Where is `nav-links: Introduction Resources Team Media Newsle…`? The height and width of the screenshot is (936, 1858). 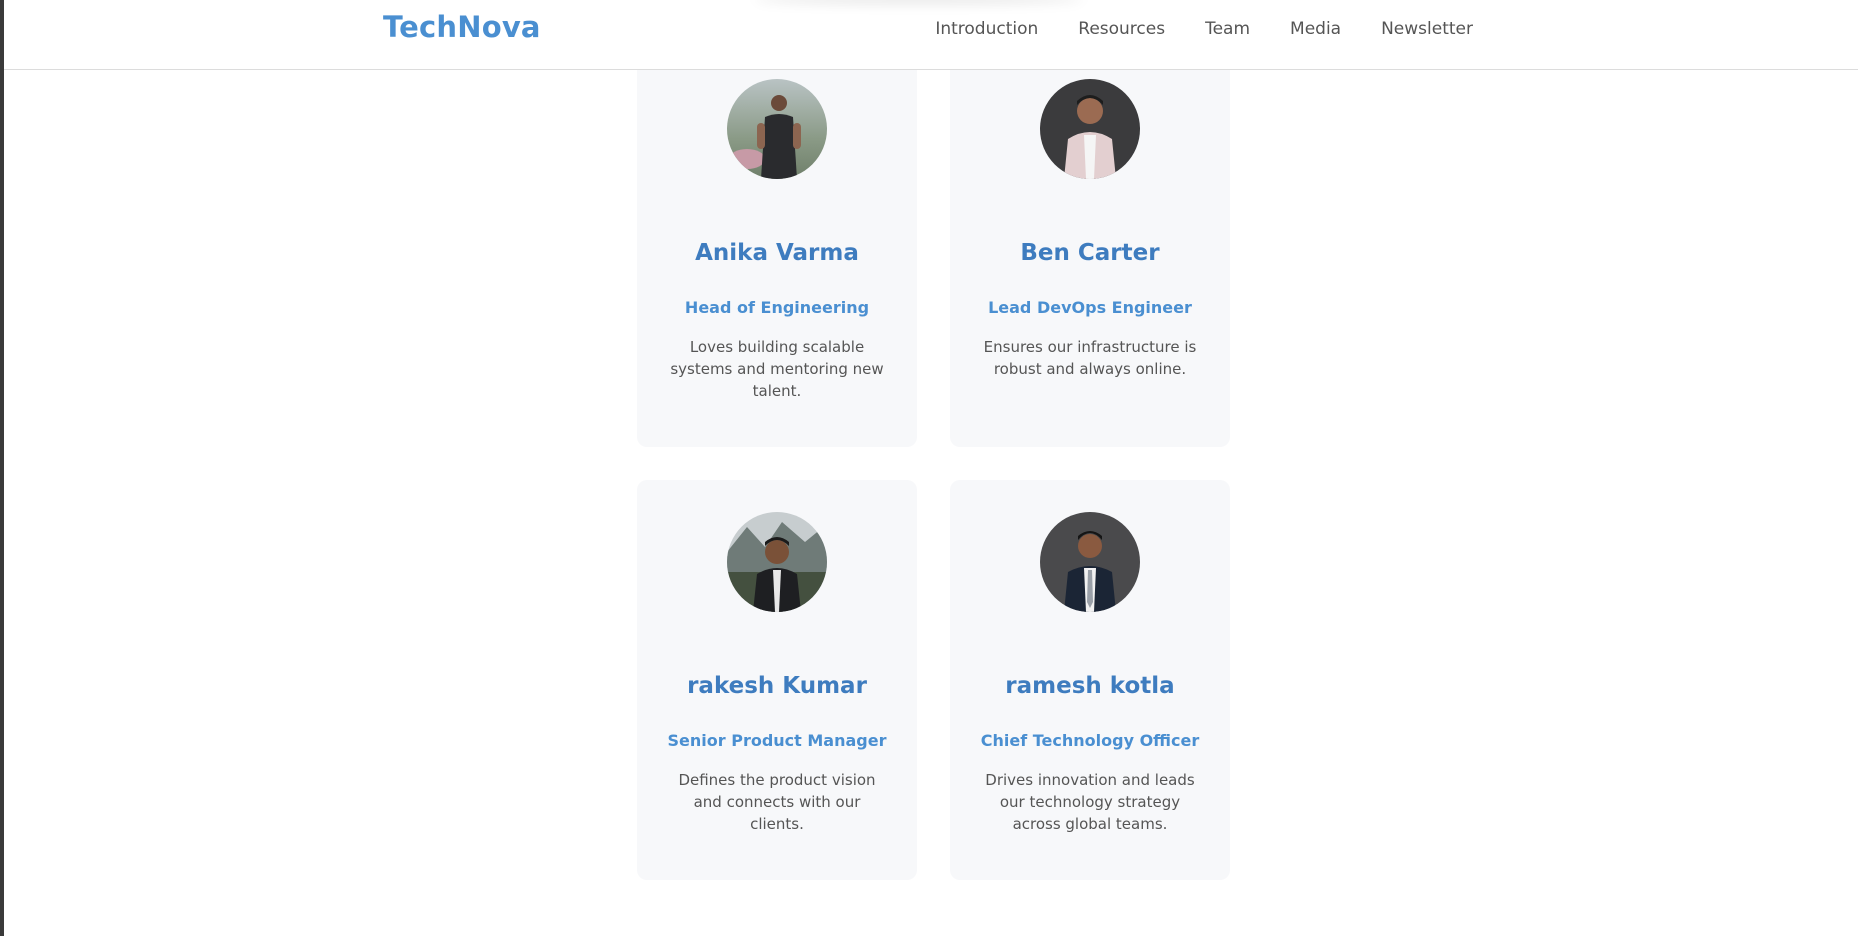
nav-links: Introduction Resources Team Media Newsle… is located at coordinates (1204, 29).